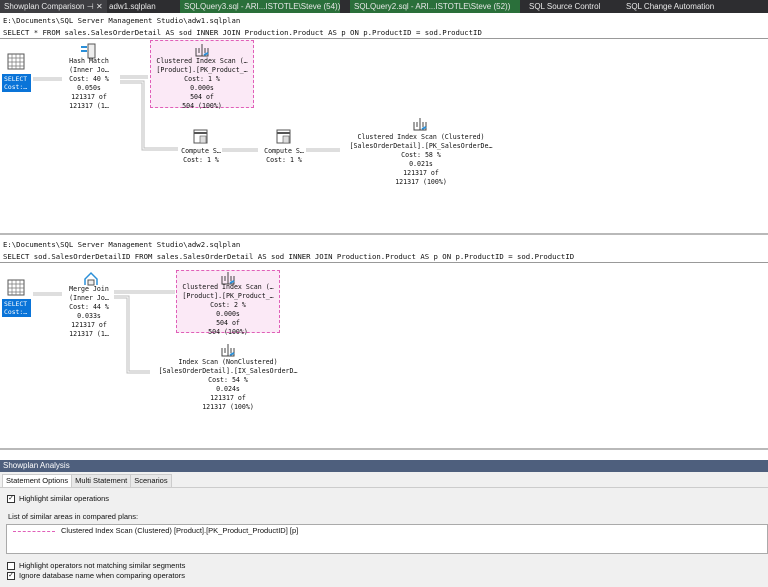 Image resolution: width=768 pixels, height=587 pixels. Describe the element at coordinates (564, 6) in the screenshot. I see `tab-sql-source-control: SQL Source Control` at that location.